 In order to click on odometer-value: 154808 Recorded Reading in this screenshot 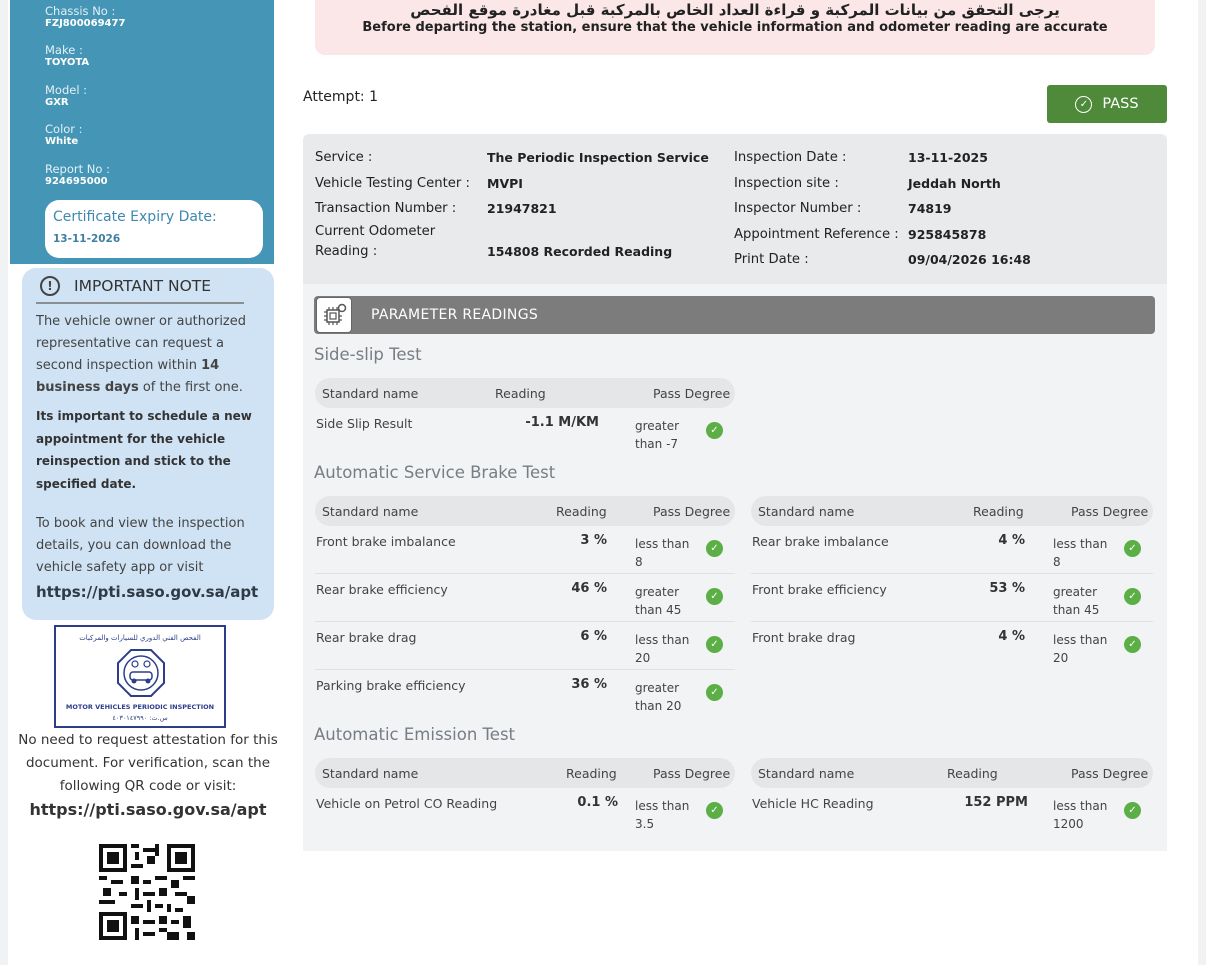, I will do `click(580, 251)`.